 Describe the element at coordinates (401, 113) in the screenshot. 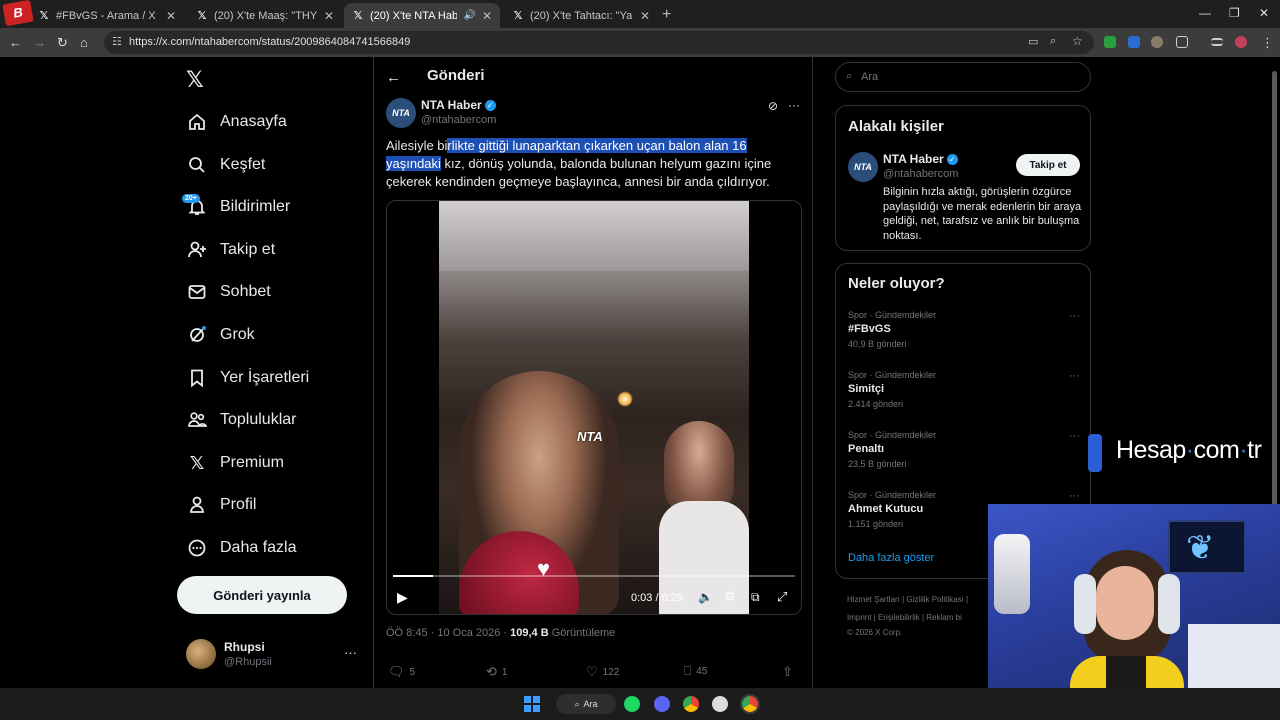

I see `author-avatar: NTA` at that location.